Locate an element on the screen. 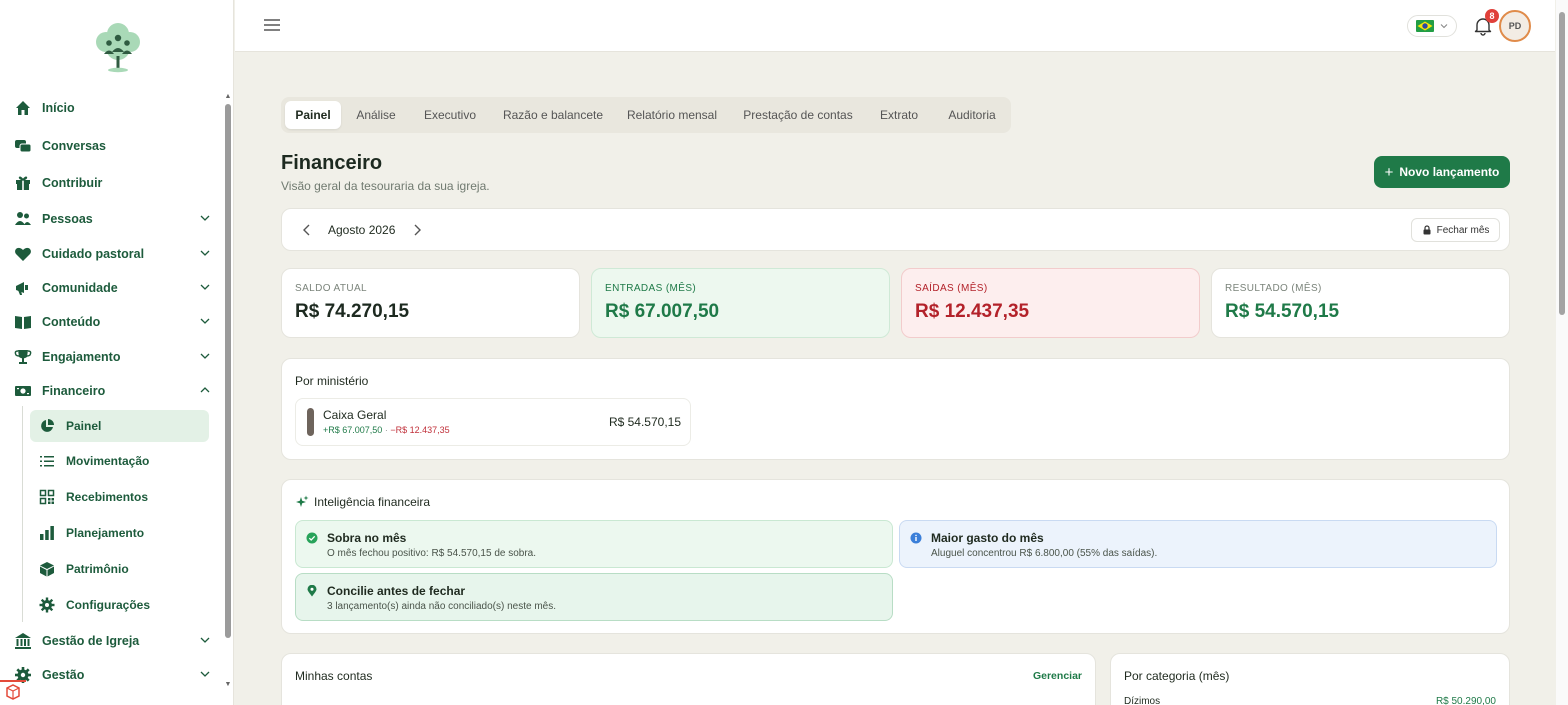  sidebar-item-conteudo: Conteúdo is located at coordinates (112, 322).